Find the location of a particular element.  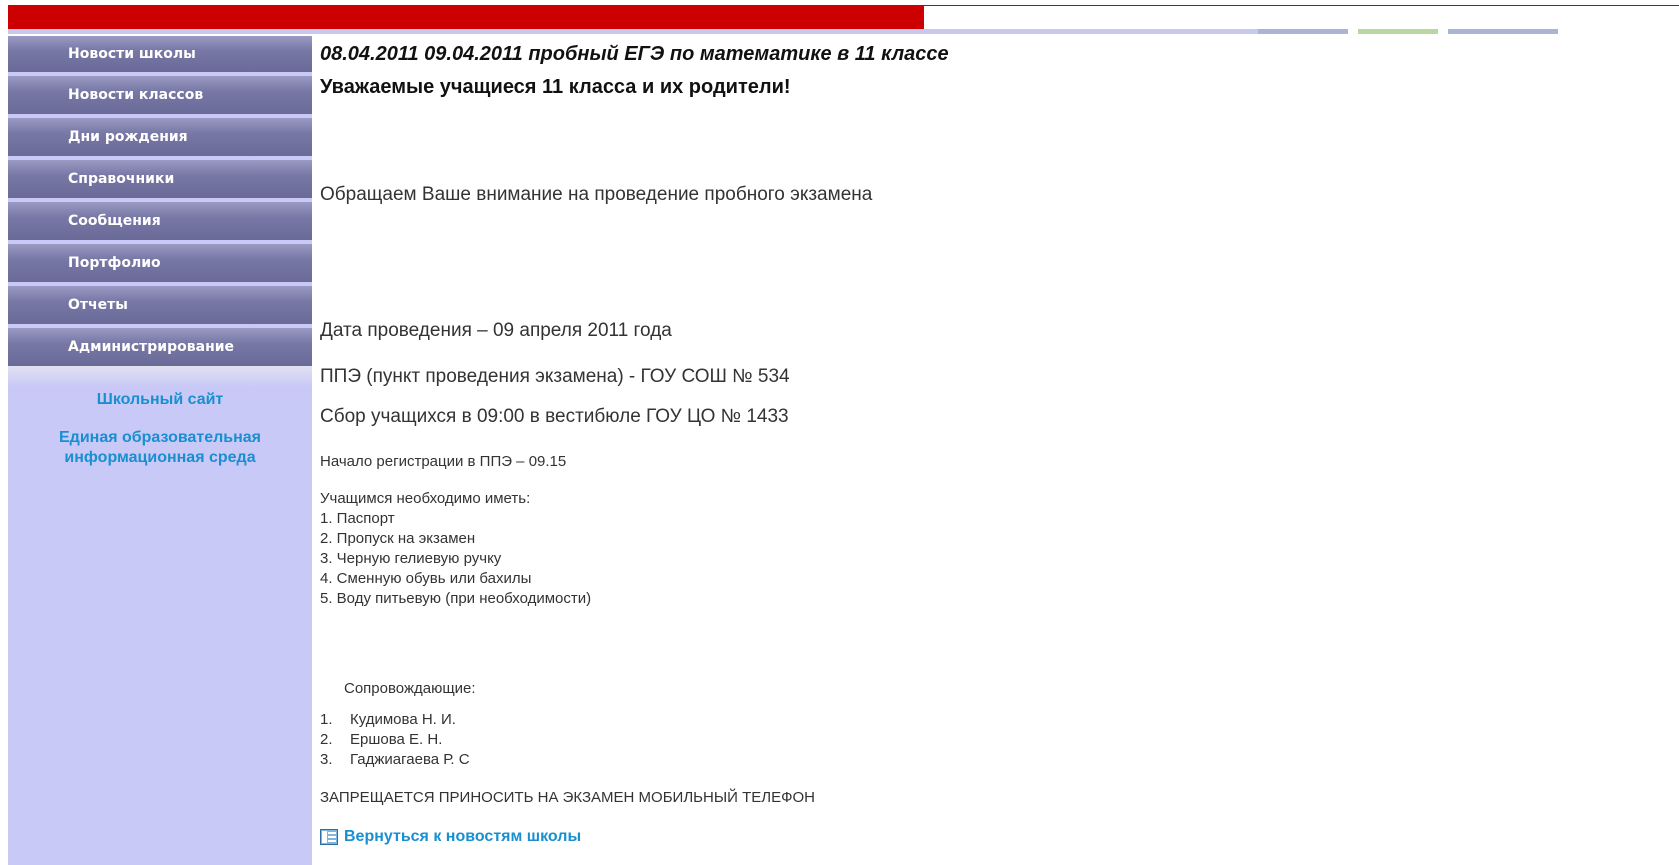

list-item: 1. Кудимова Н. И. is located at coordinates (395, 720).